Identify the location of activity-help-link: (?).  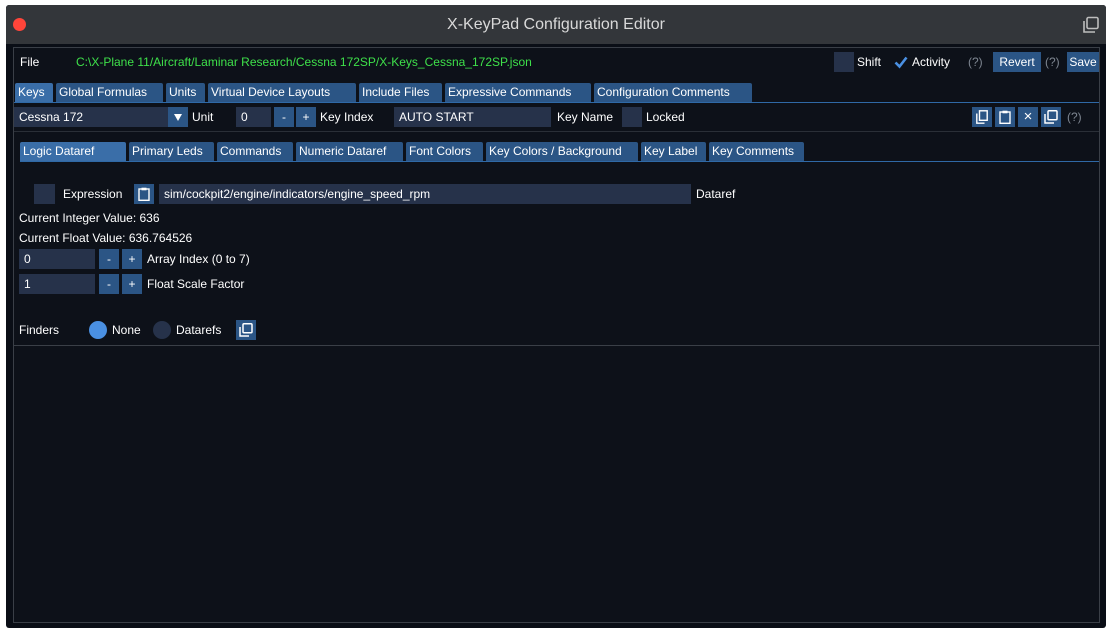
(975, 62).